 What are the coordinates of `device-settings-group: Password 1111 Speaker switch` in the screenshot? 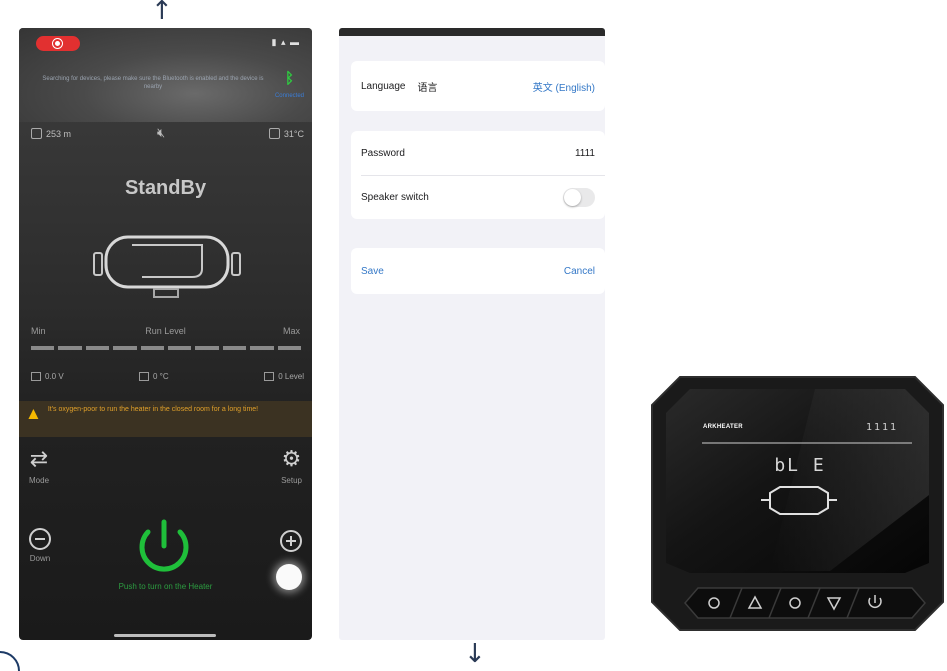 It's located at (478, 175).